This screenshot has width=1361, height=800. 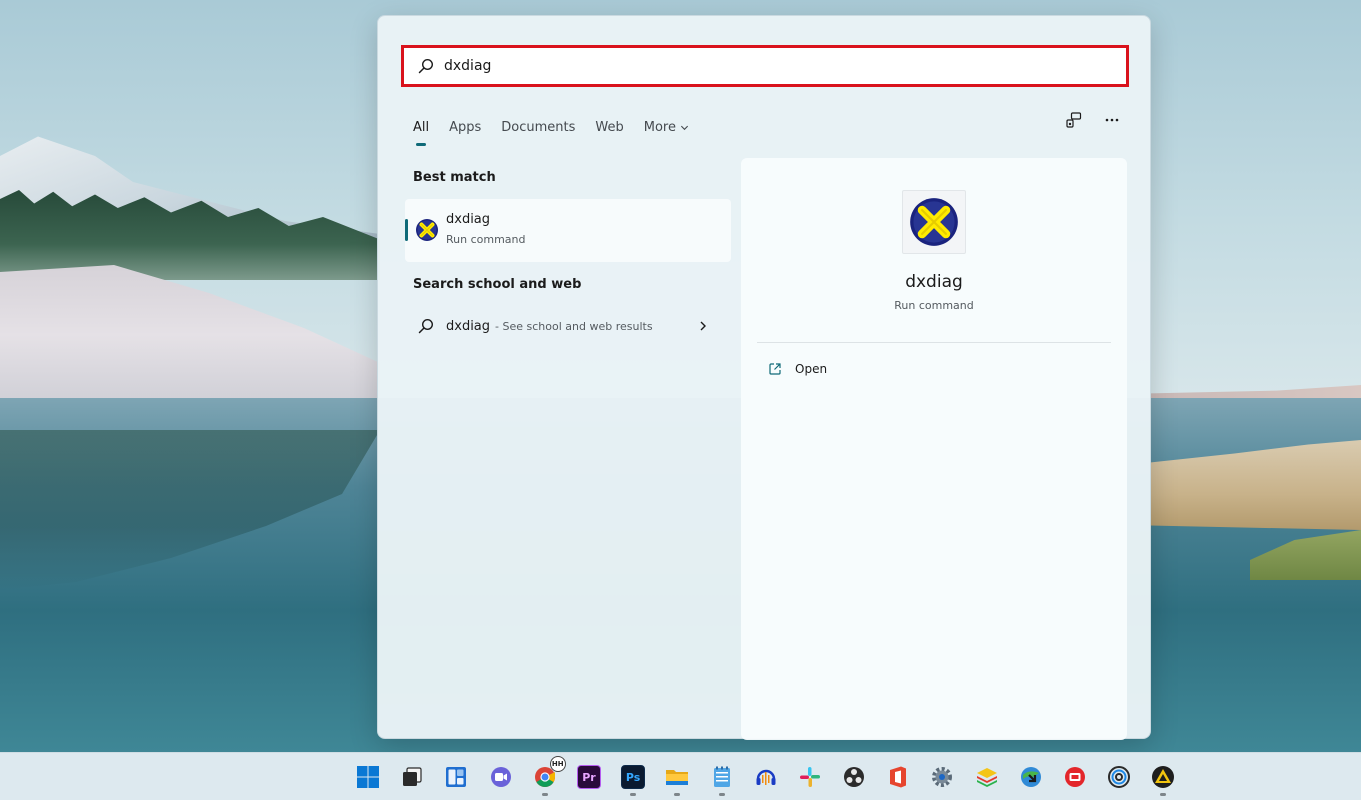 I want to click on premiere-pro-icon: Pr, so click(x=588, y=777).